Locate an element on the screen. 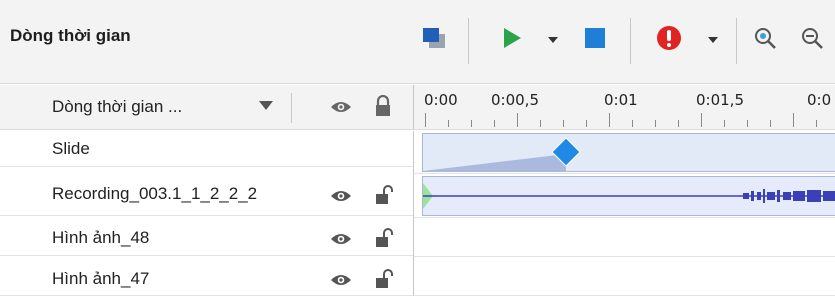 The image size is (835, 296). record-button is located at coordinates (669, 40).